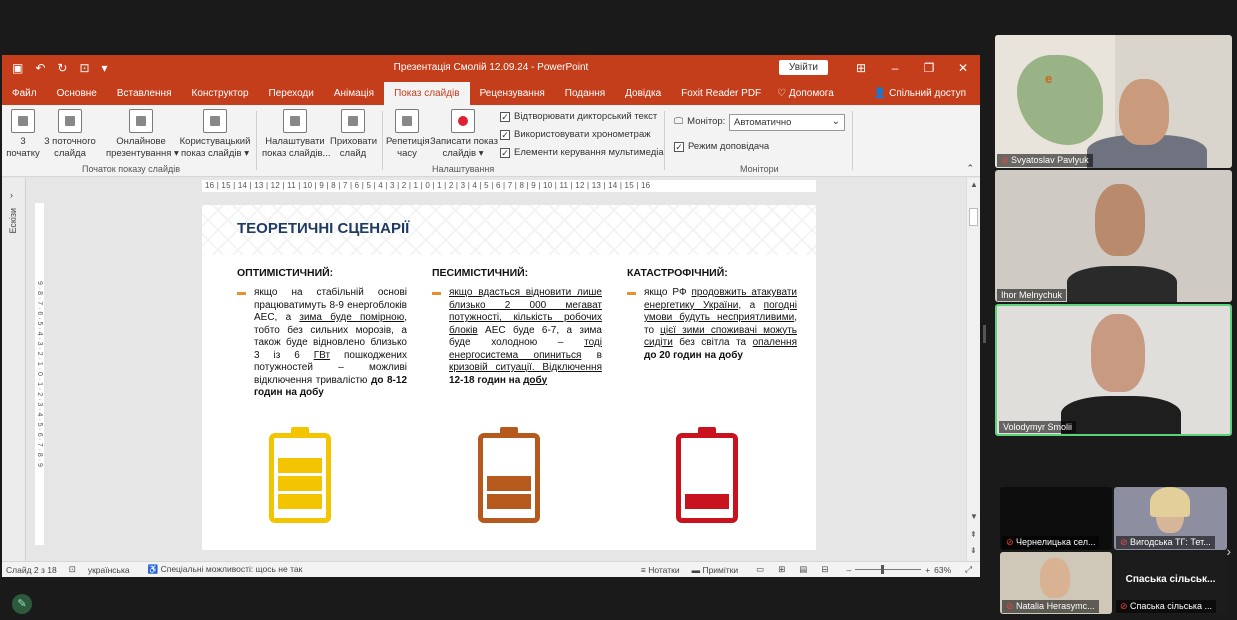  Describe the element at coordinates (70, 134) in the screenshot. I see `from-current-button: 3 поточного слайда` at that location.